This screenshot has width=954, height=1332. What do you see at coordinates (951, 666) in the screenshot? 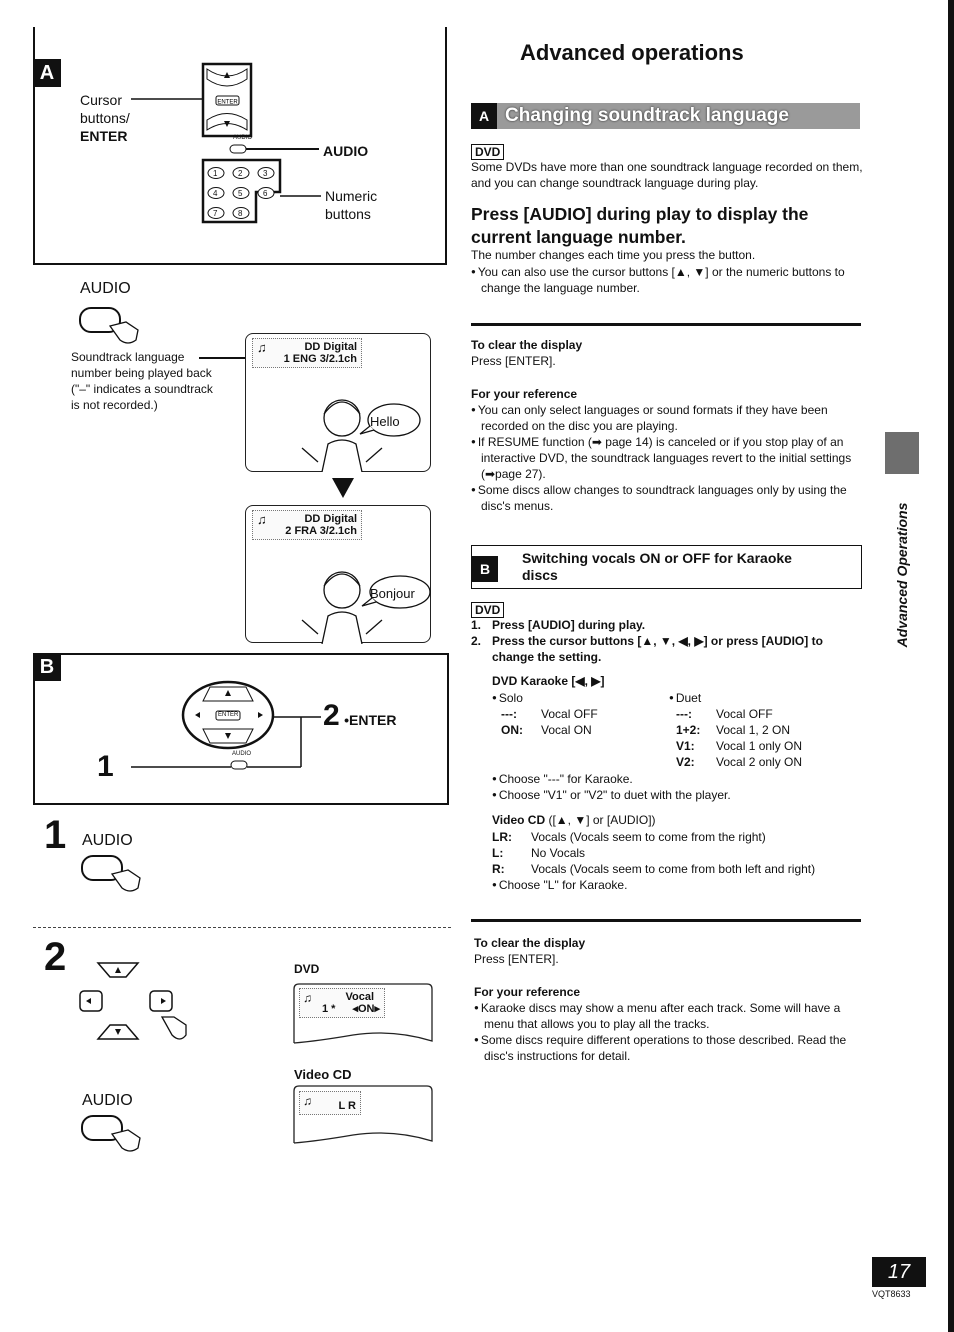
I see `page-edge` at bounding box center [951, 666].